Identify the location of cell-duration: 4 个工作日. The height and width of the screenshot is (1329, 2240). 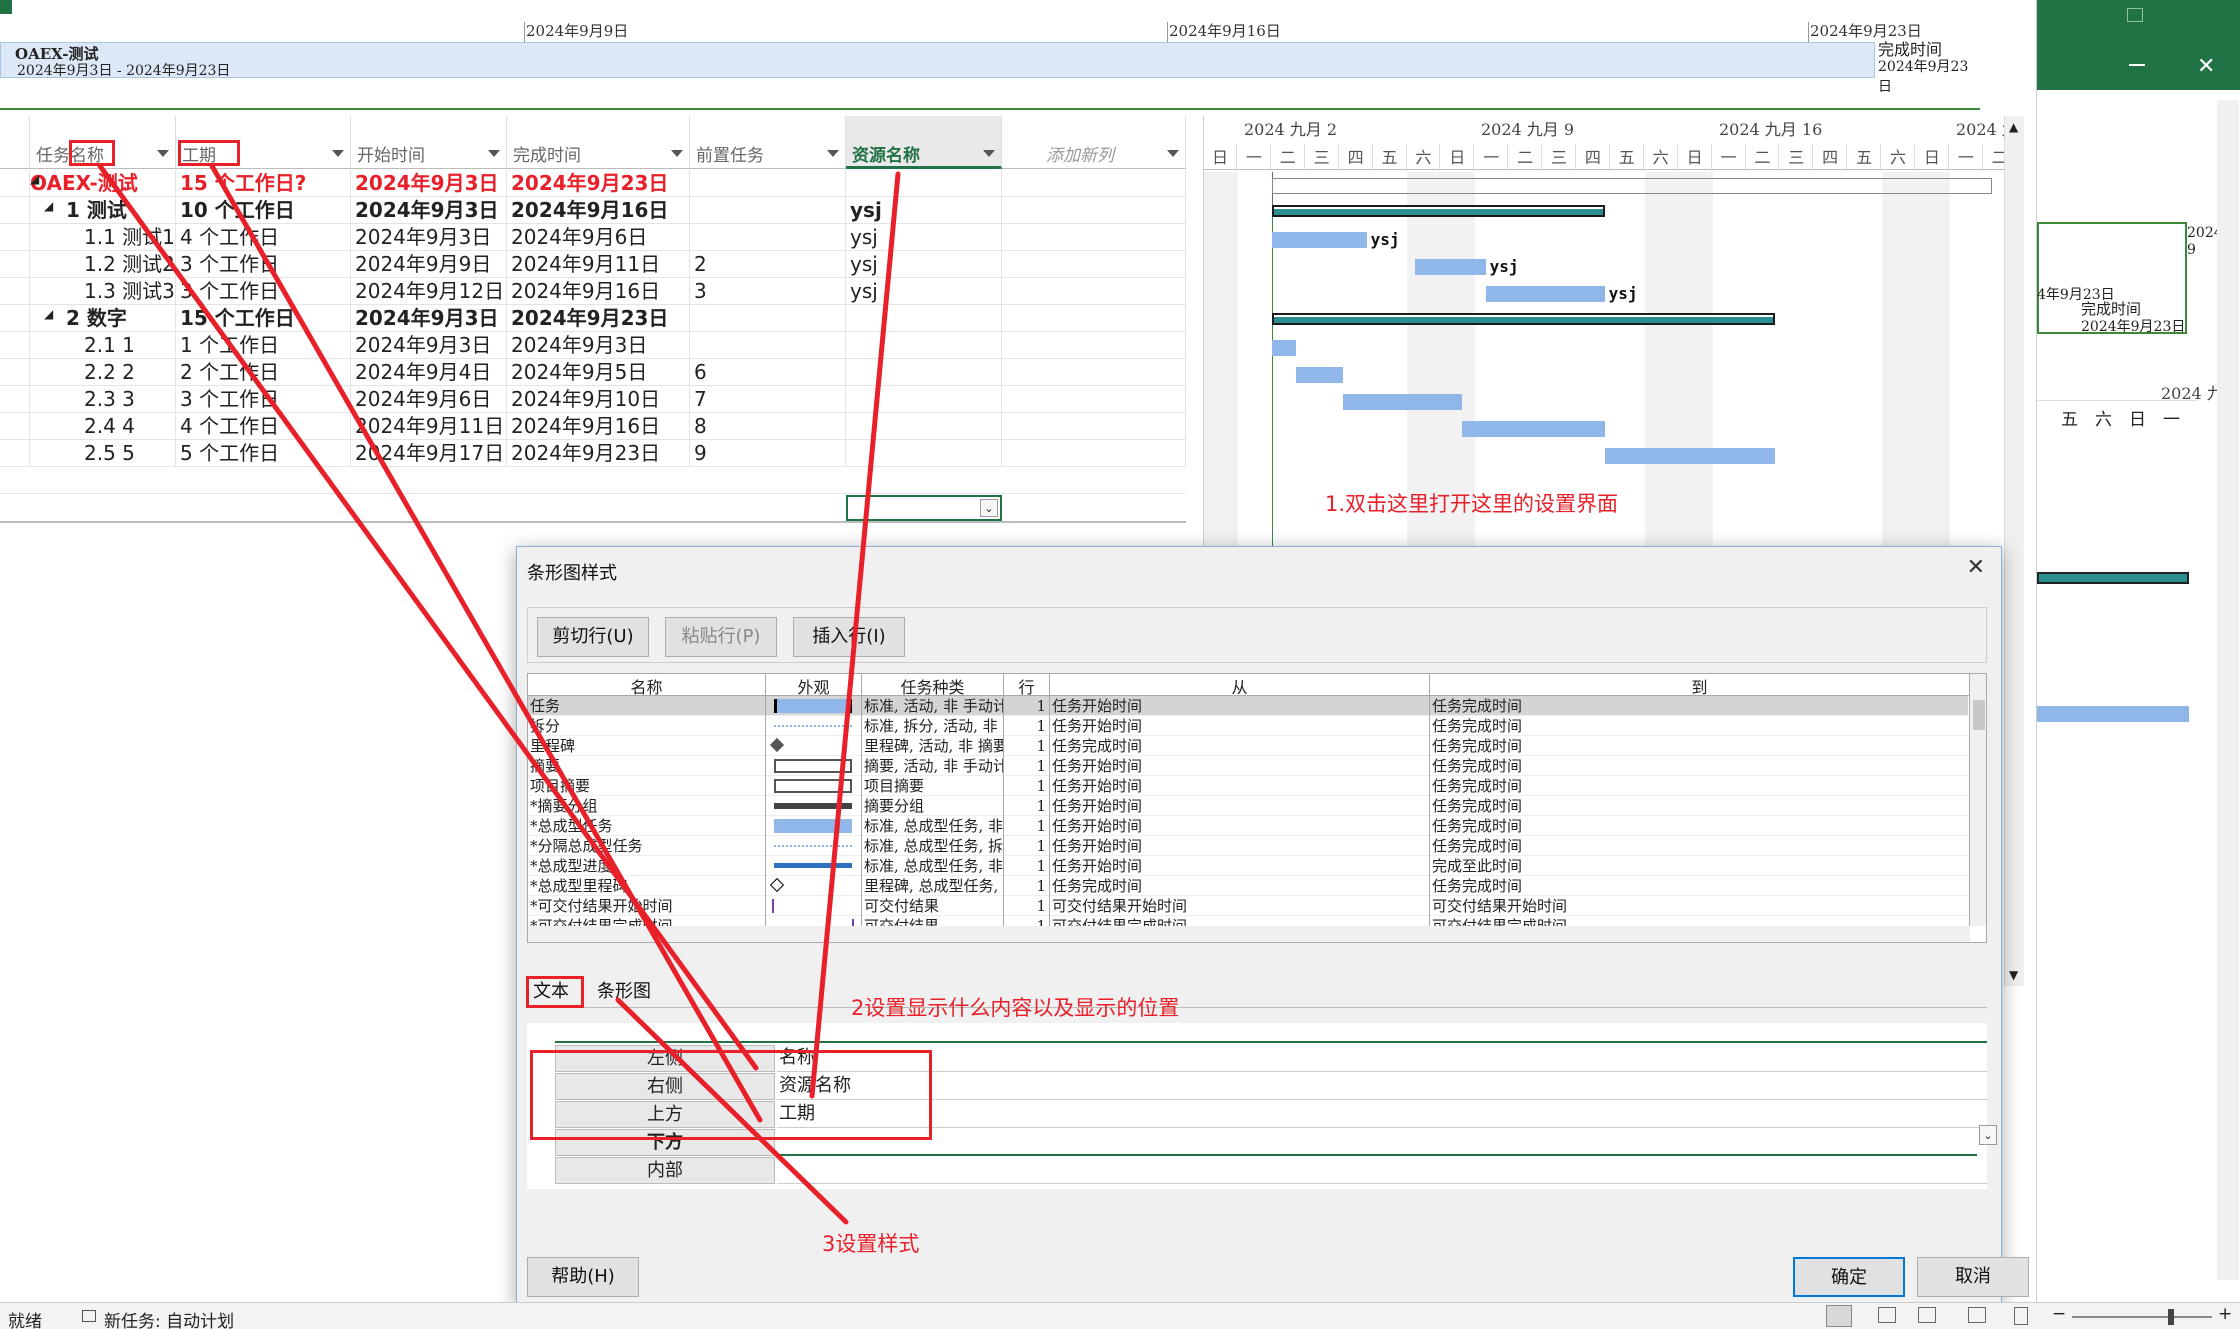
(263, 237).